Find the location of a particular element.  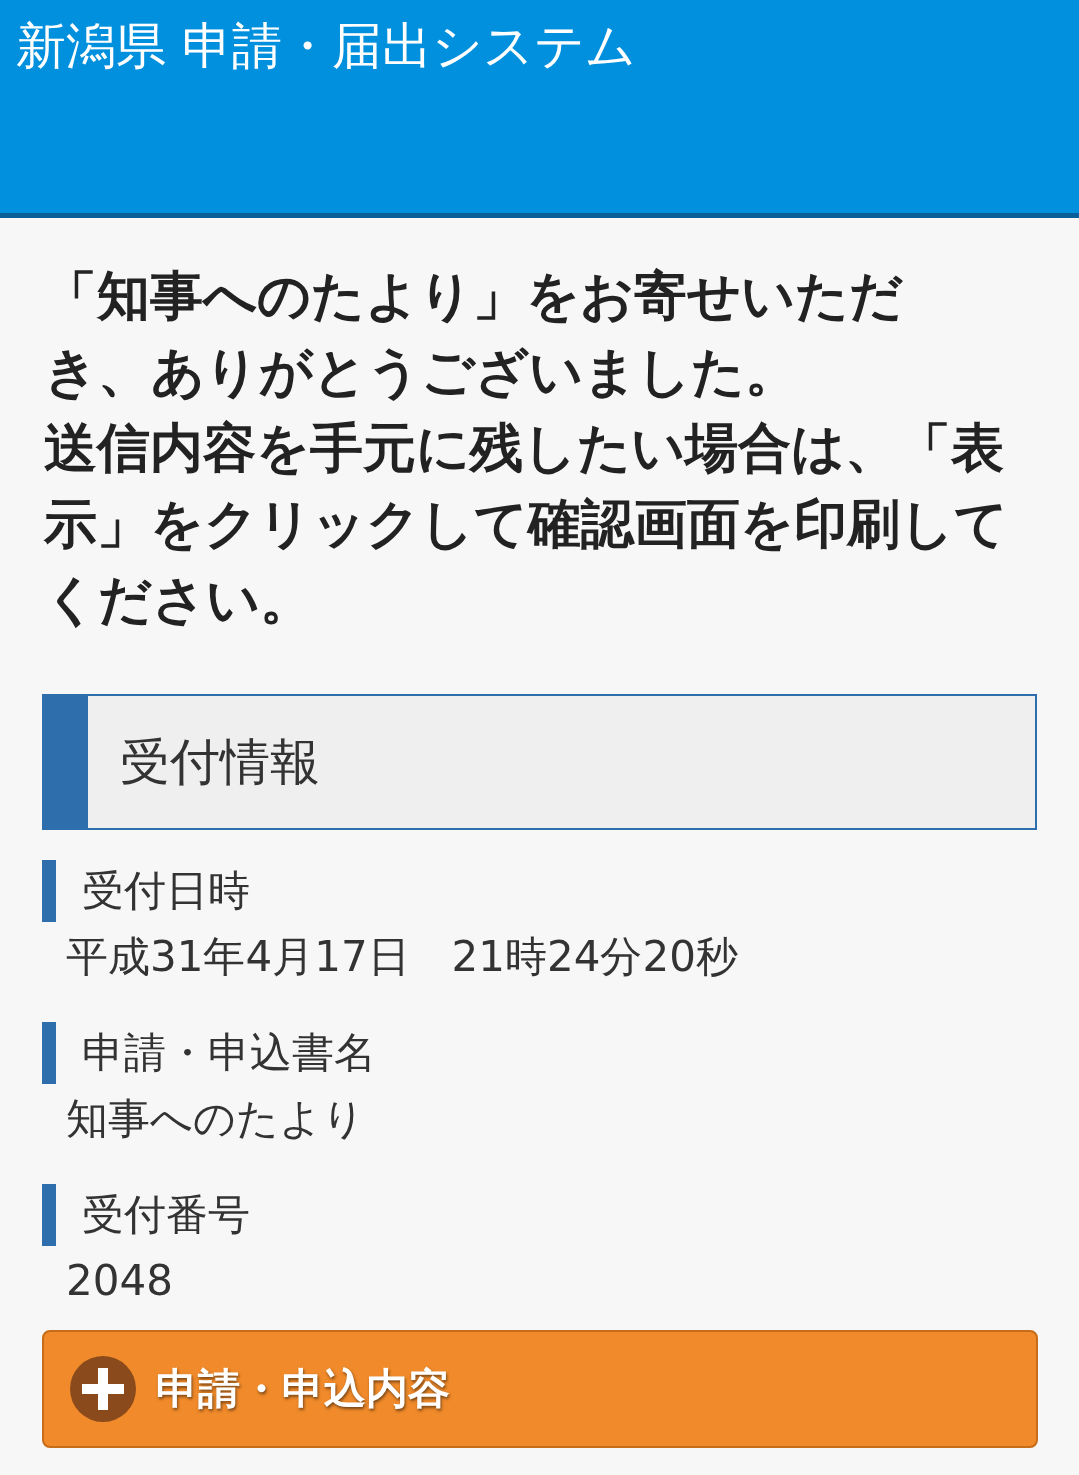

field-value: 2048 is located at coordinates (119, 1281).